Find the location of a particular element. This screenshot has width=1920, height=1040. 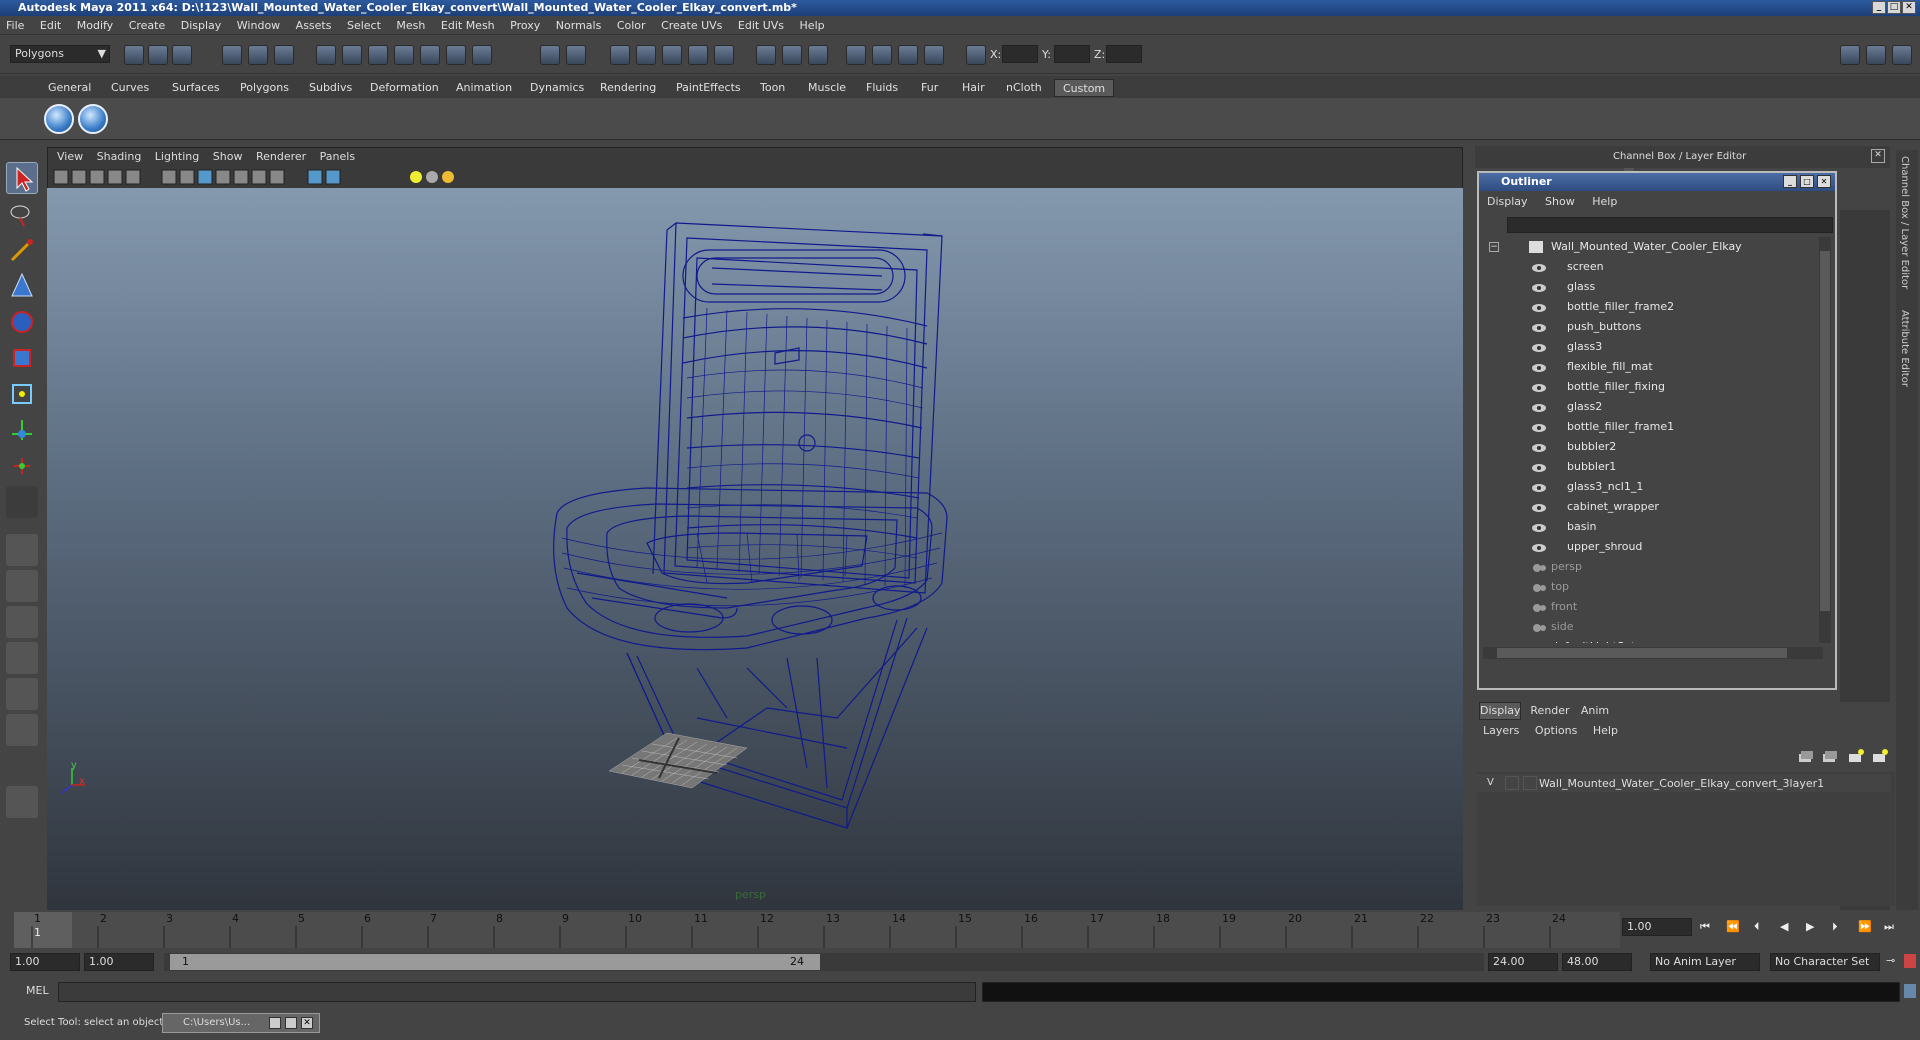

playback-end-field: 24.00 is located at coordinates (1523, 962).